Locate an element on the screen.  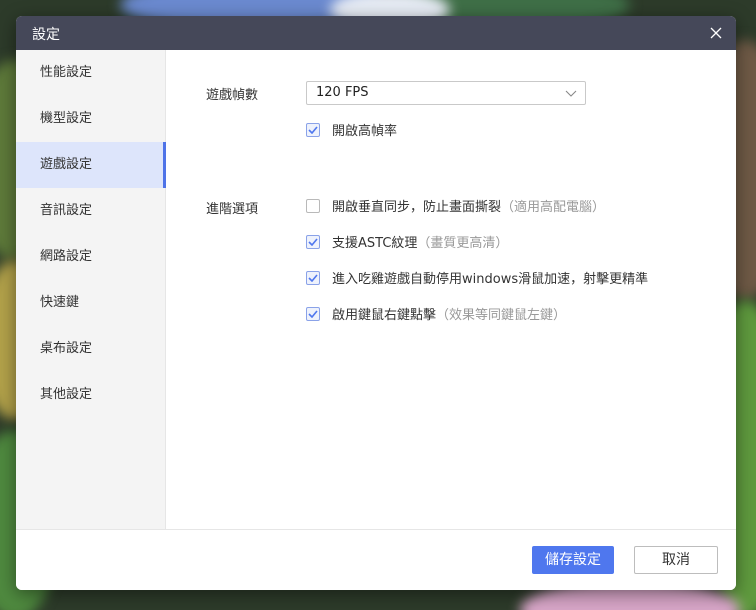
mouse-accel-checkbox is located at coordinates (313, 277).